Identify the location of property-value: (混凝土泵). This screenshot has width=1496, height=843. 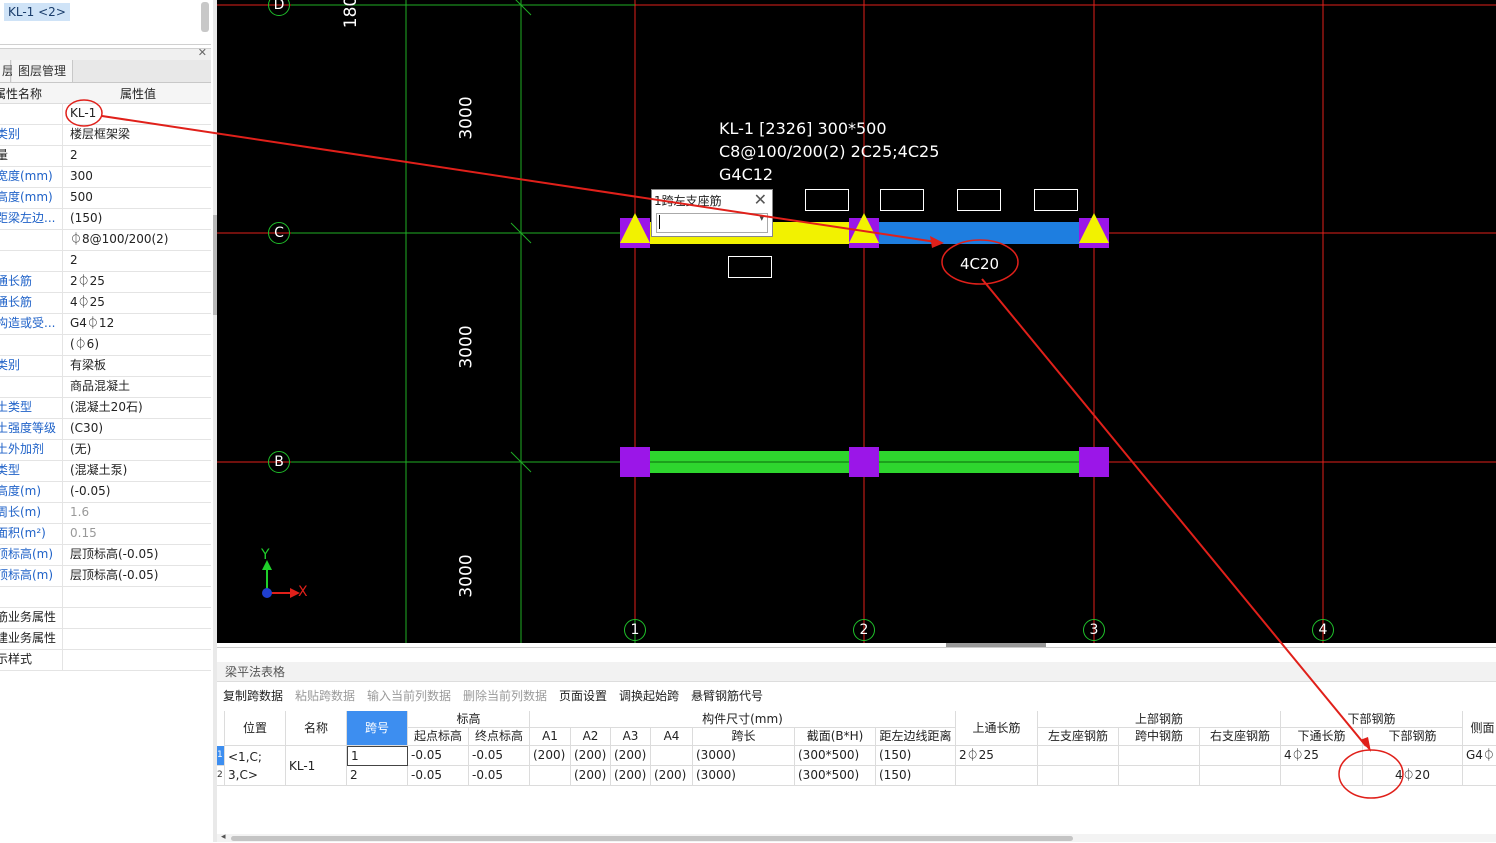
(140, 470).